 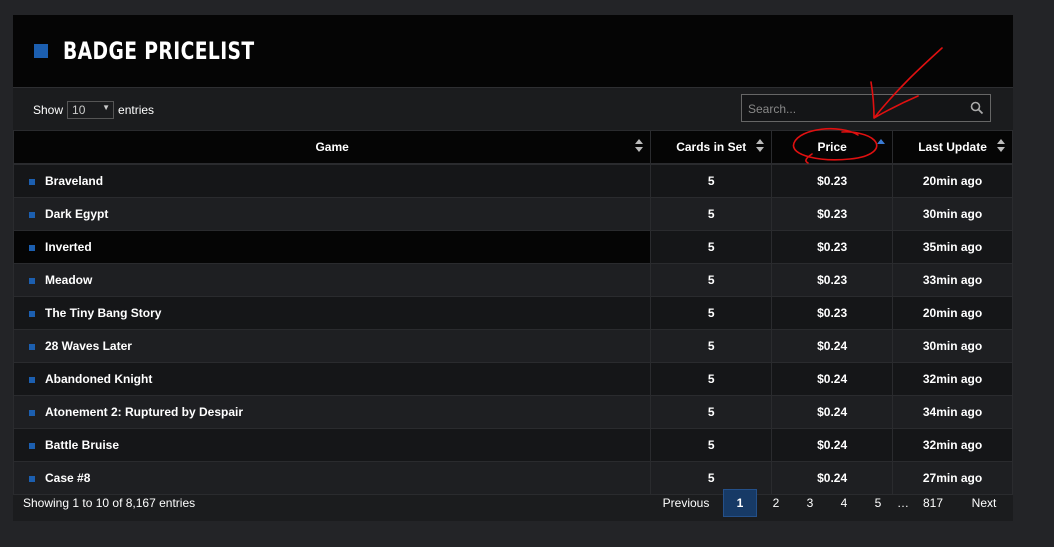 What do you see at coordinates (332, 247) in the screenshot?
I see `game-cell: Inverted` at bounding box center [332, 247].